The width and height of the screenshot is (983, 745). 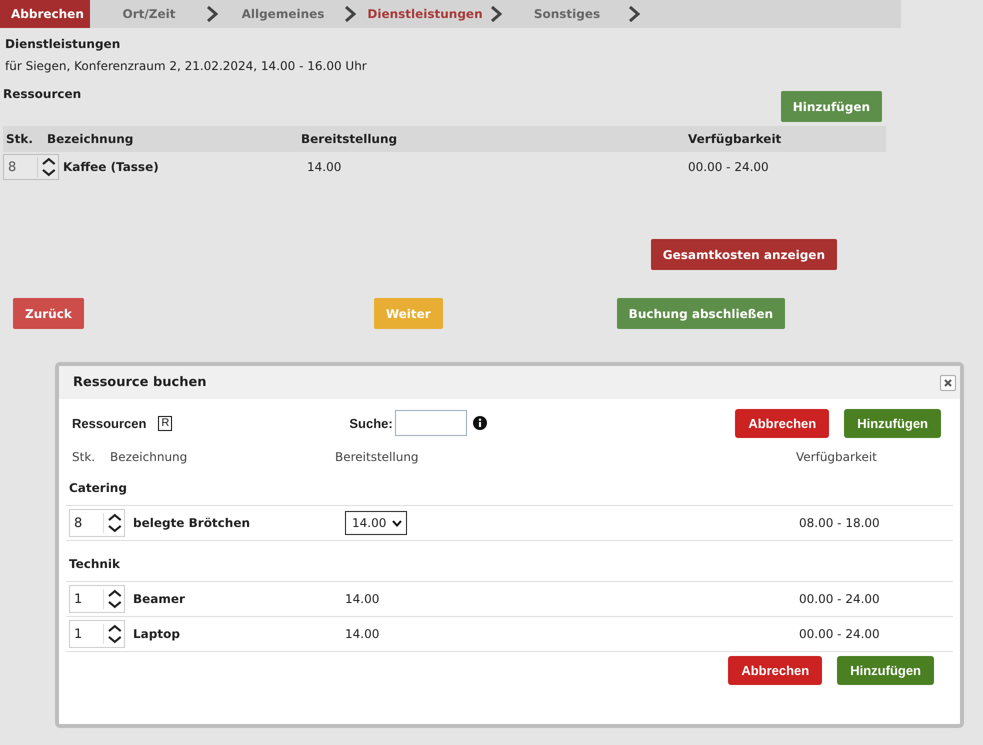 What do you see at coordinates (159, 599) in the screenshot?
I see `resource-name: Beamer` at bounding box center [159, 599].